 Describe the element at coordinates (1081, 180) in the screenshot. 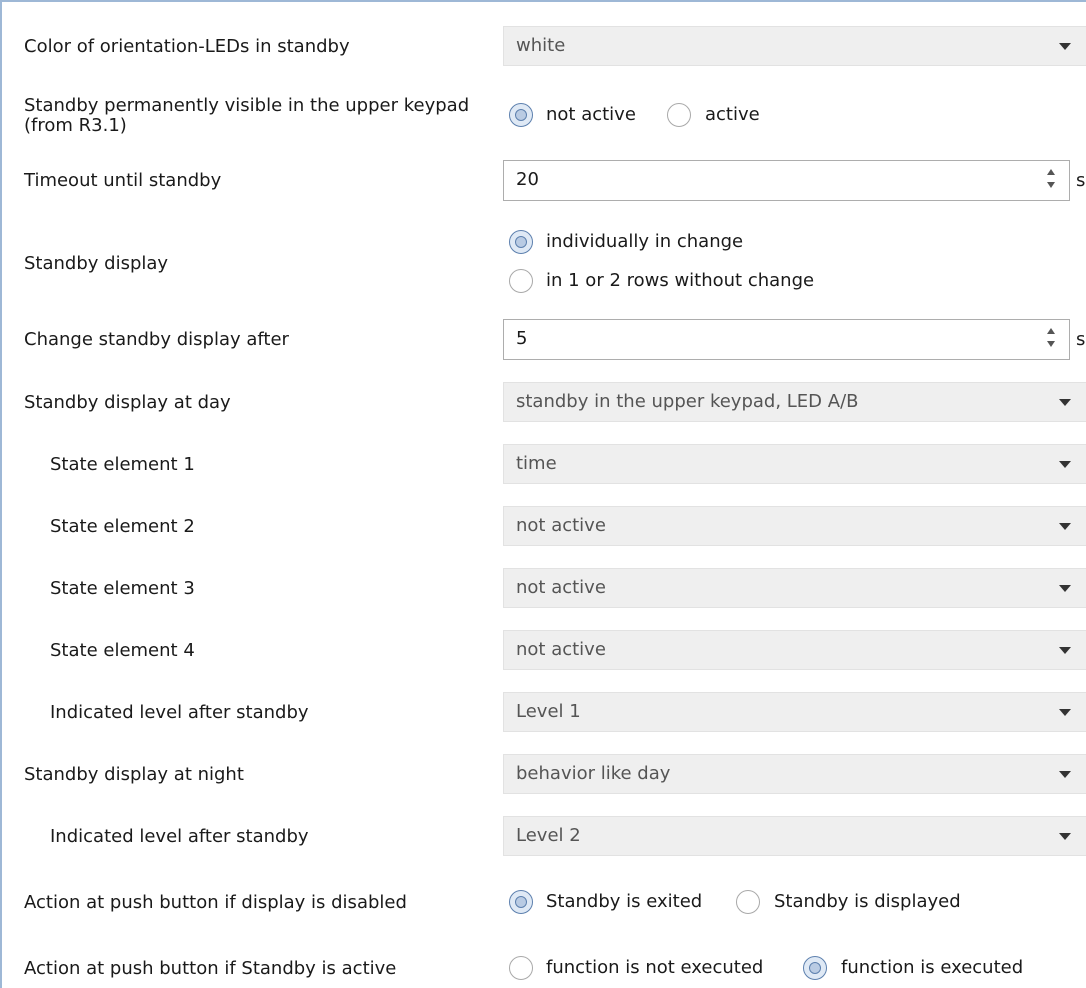

I see `timeout-unit: s` at that location.